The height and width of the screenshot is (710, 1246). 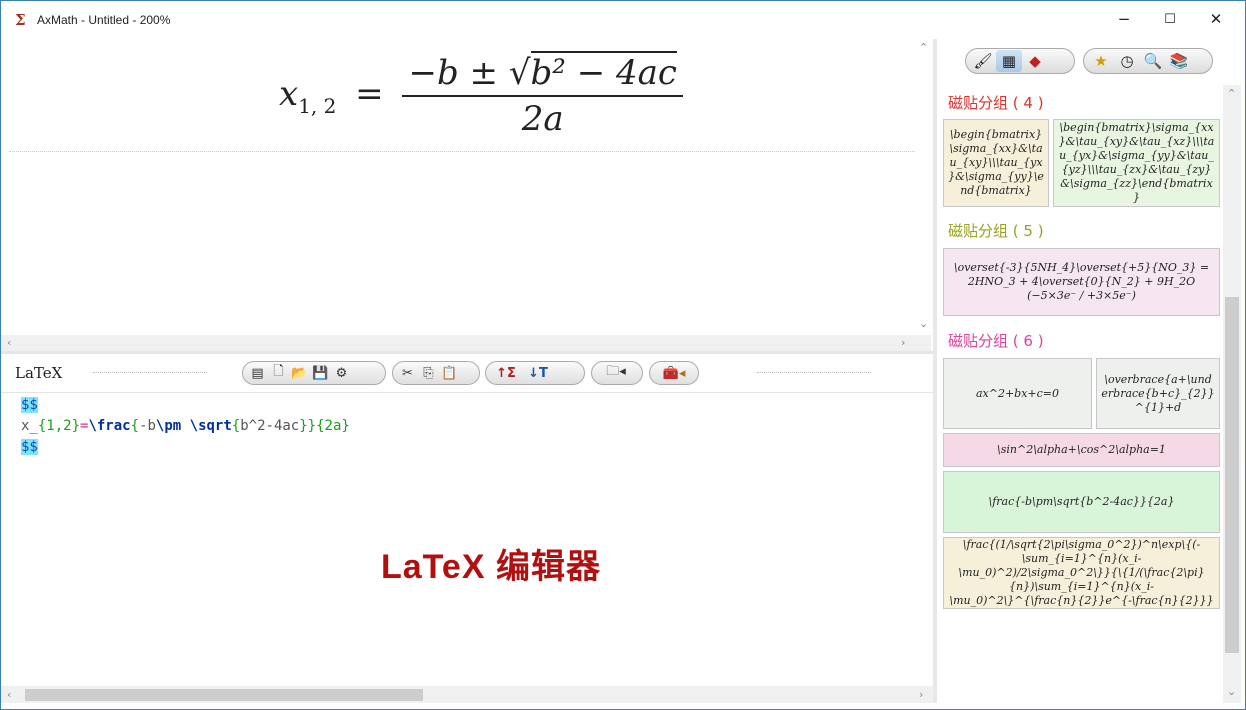 I want to click on formula-numerator: −b ± √b² − 4ac, so click(x=542, y=74).